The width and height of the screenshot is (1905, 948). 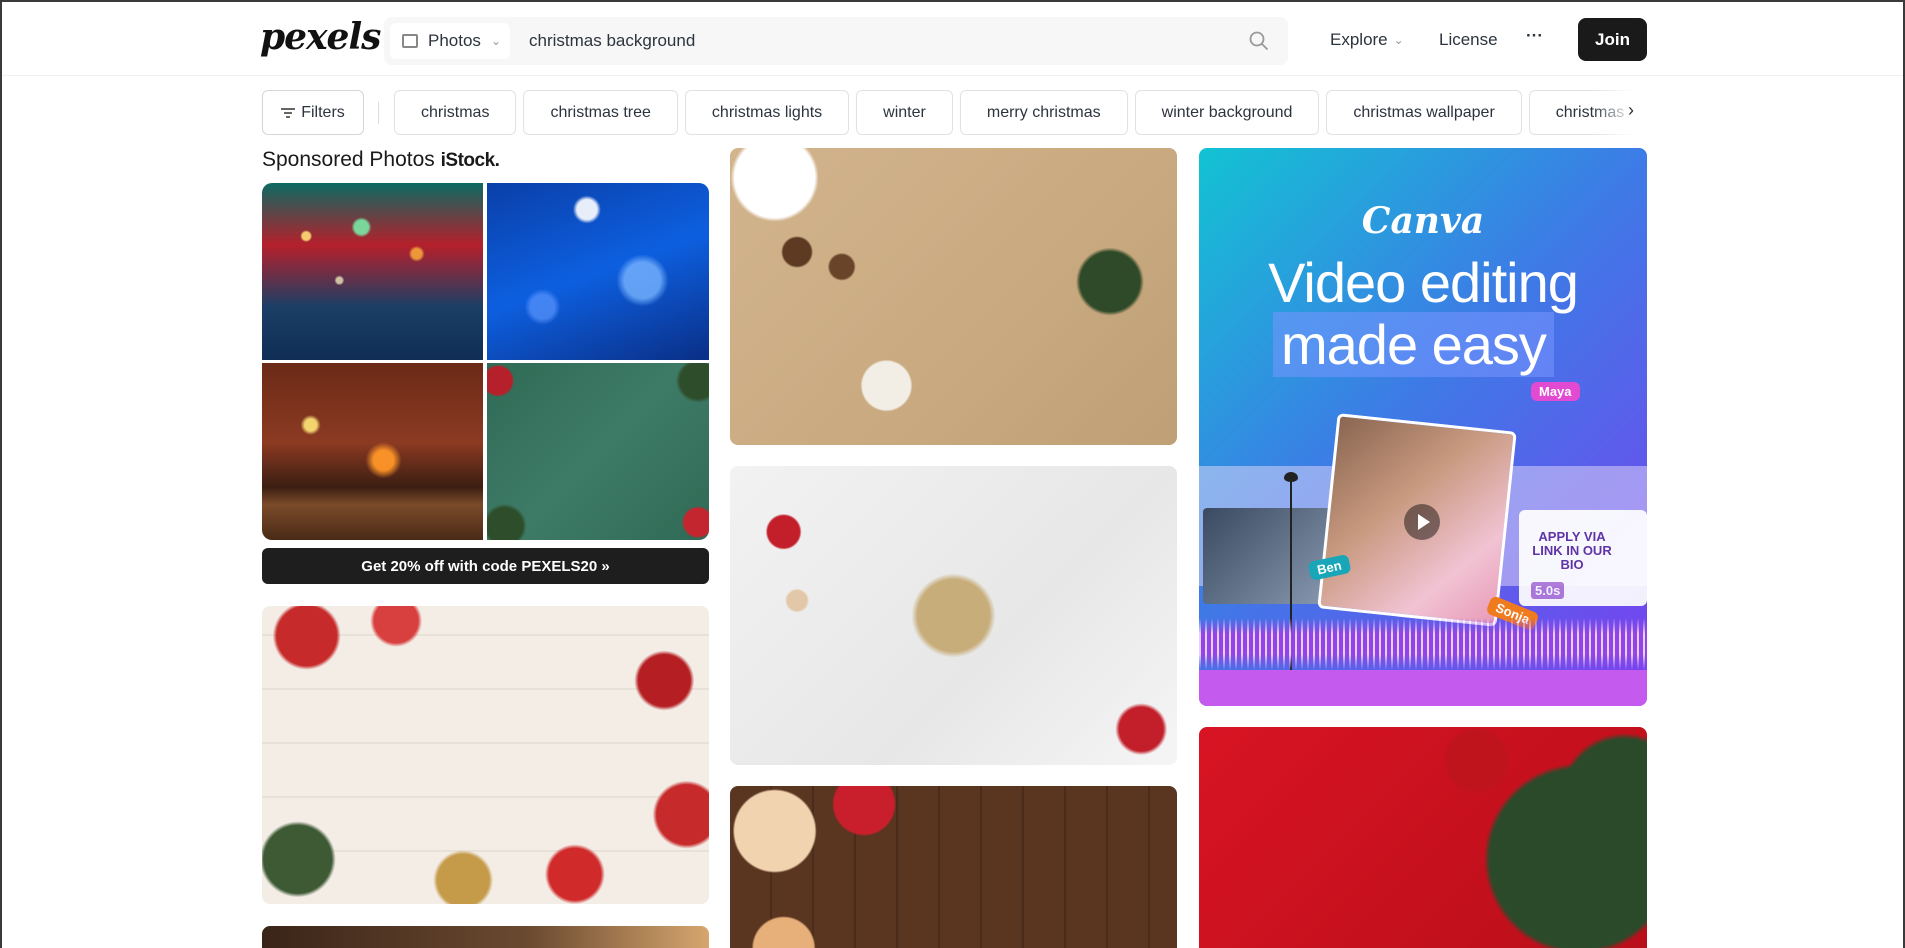 I want to click on explore-menu: Explore ⌄, so click(x=1367, y=40).